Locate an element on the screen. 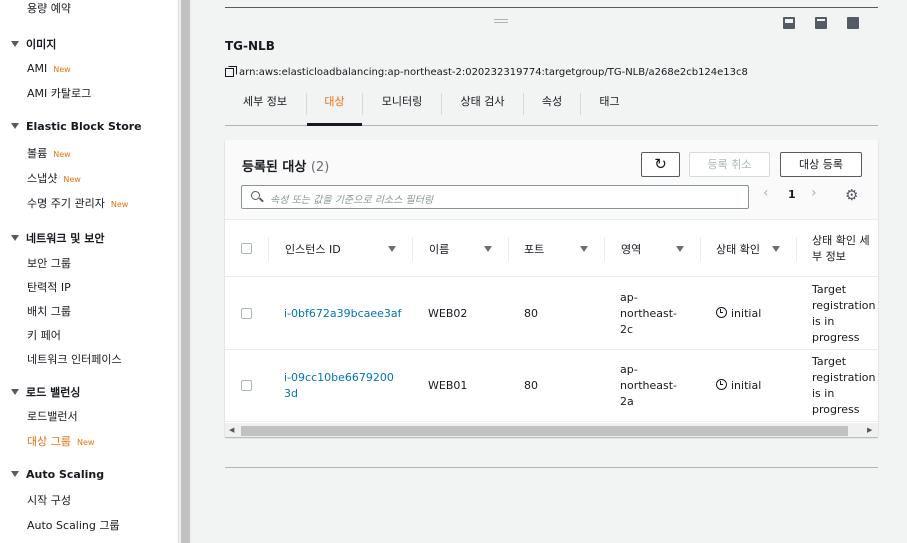 Image resolution: width=907 pixels, height=543 pixels. sidebar-section-ebs: Elastic Block Store is located at coordinates (76, 126).